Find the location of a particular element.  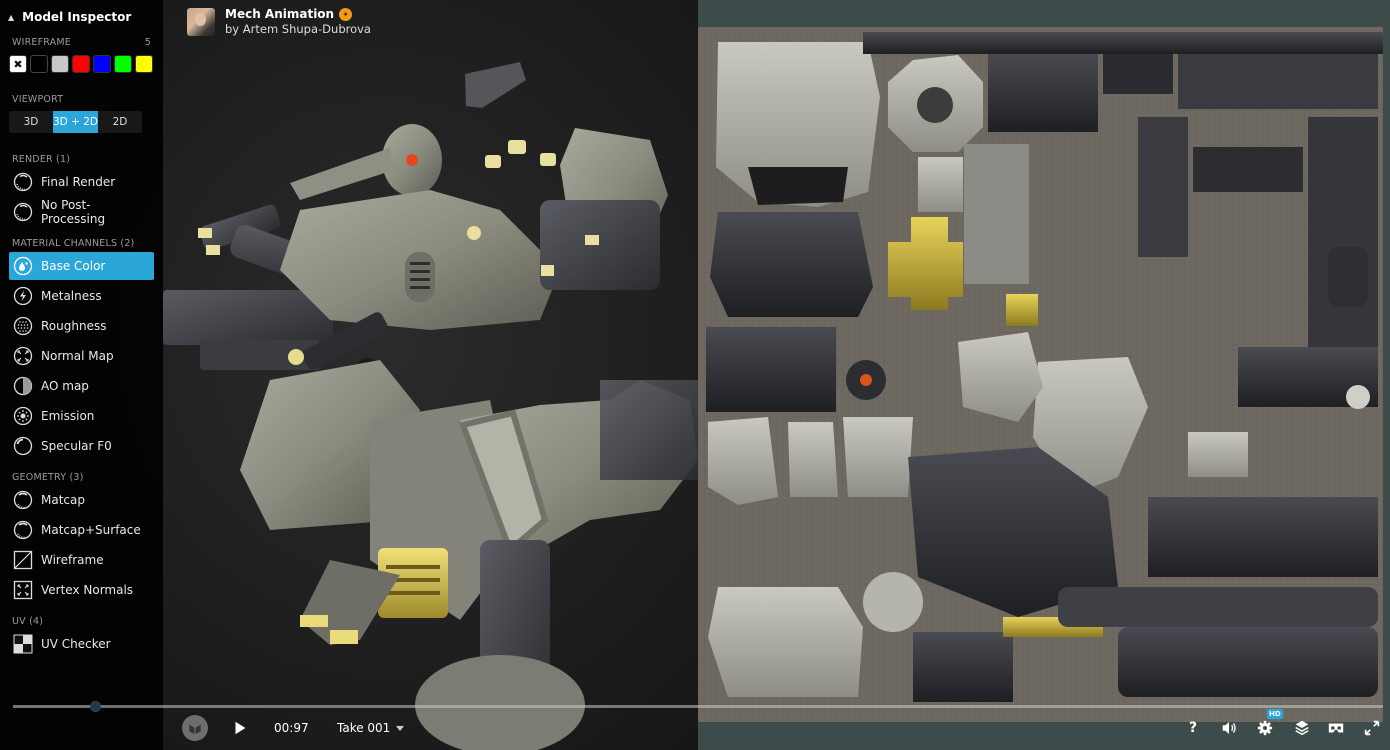

menu-item-metalness: Metalness is located at coordinates (81, 296).